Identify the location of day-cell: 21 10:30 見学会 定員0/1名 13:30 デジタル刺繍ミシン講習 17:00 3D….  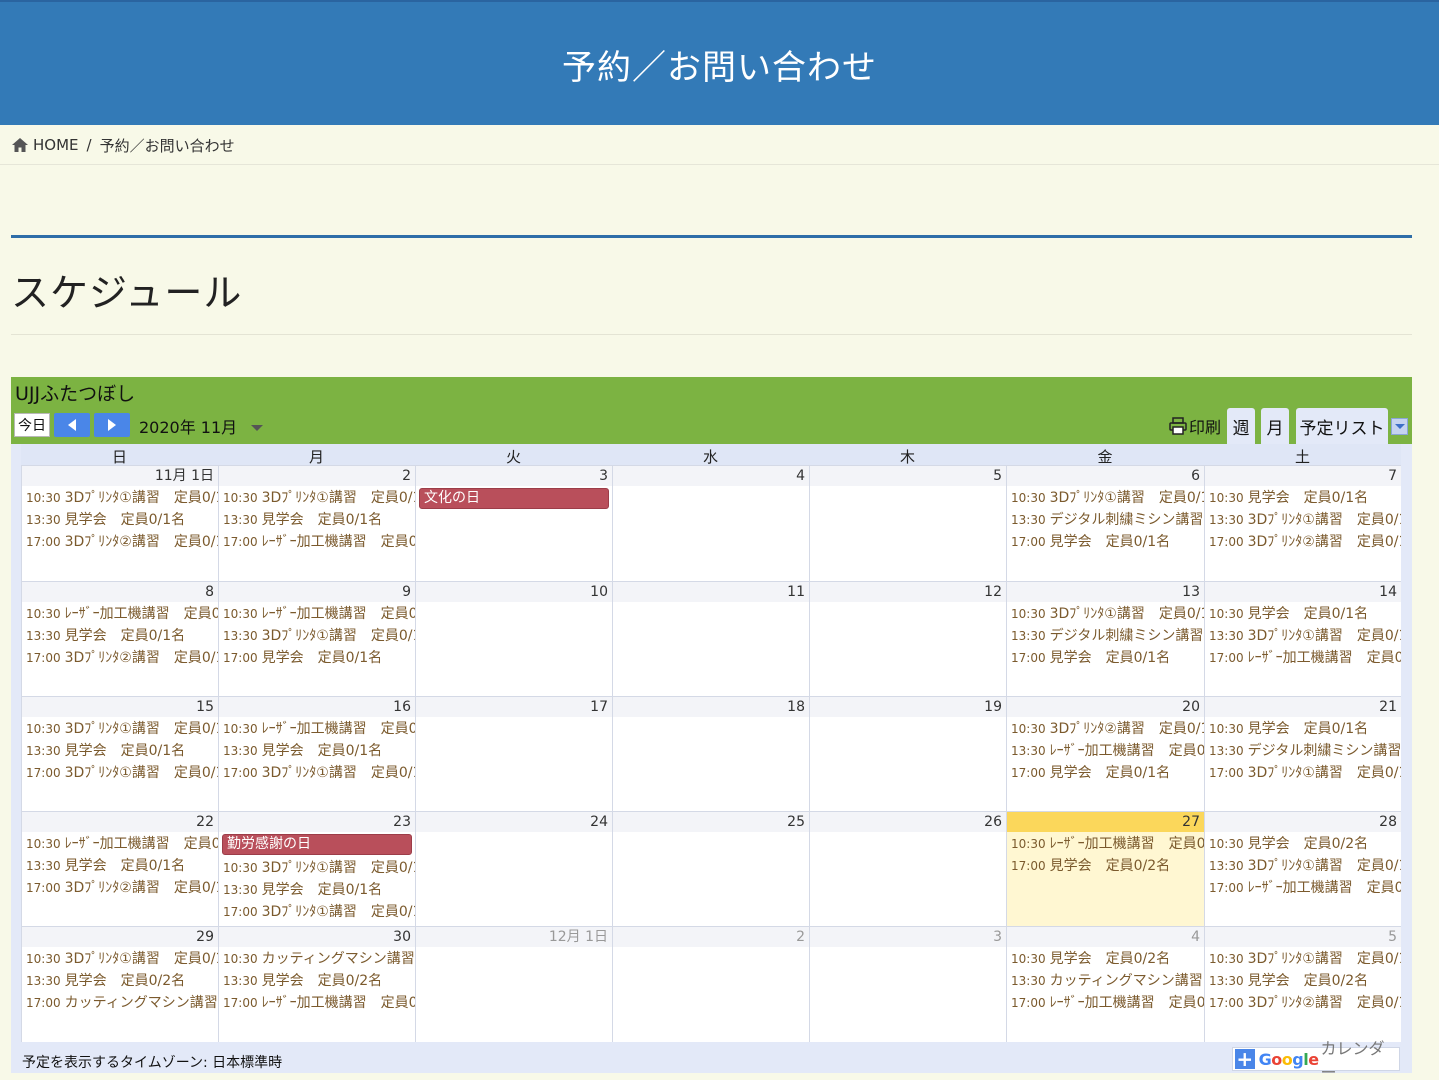
(1302, 753).